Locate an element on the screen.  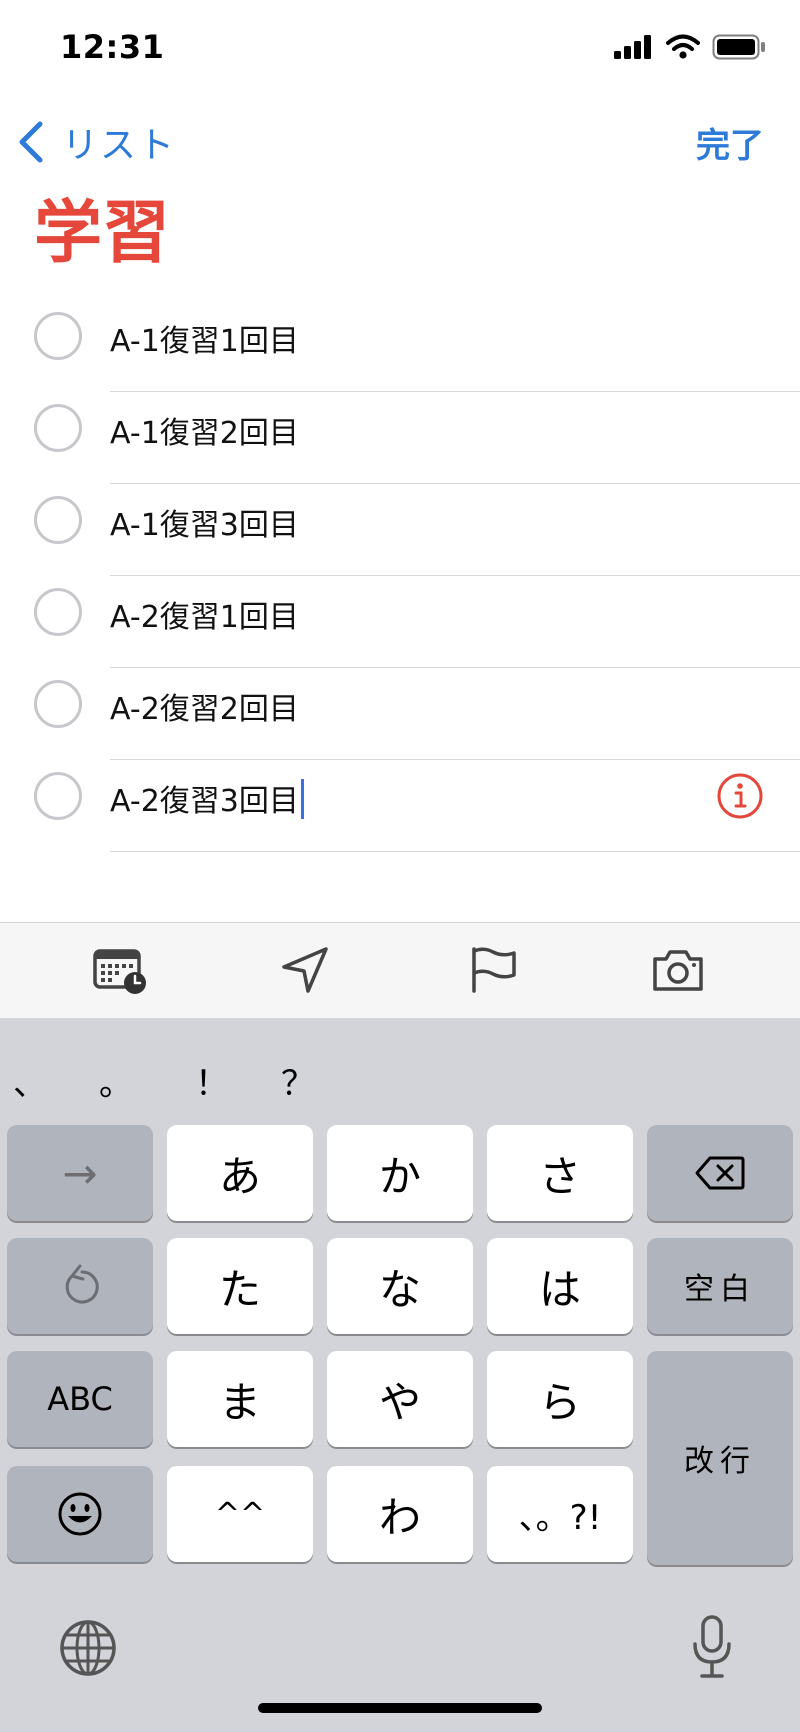
location-arrow-icon is located at coordinates (306, 970).